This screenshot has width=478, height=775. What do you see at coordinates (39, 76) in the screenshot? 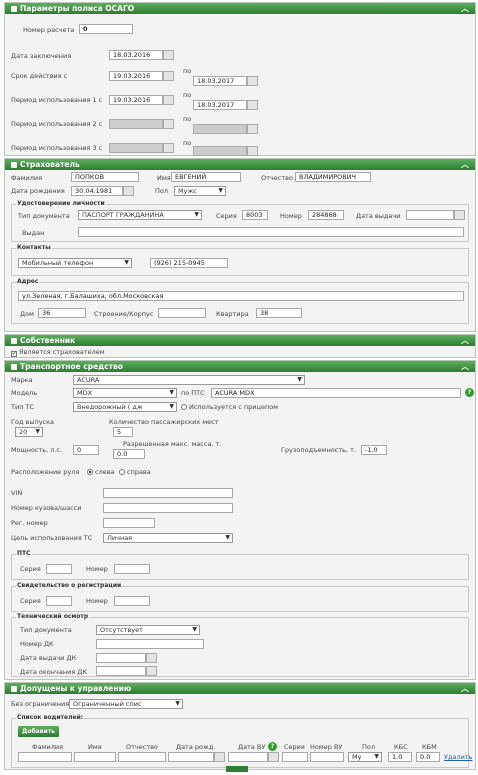
I see `term-label: Срок действия с` at bounding box center [39, 76].